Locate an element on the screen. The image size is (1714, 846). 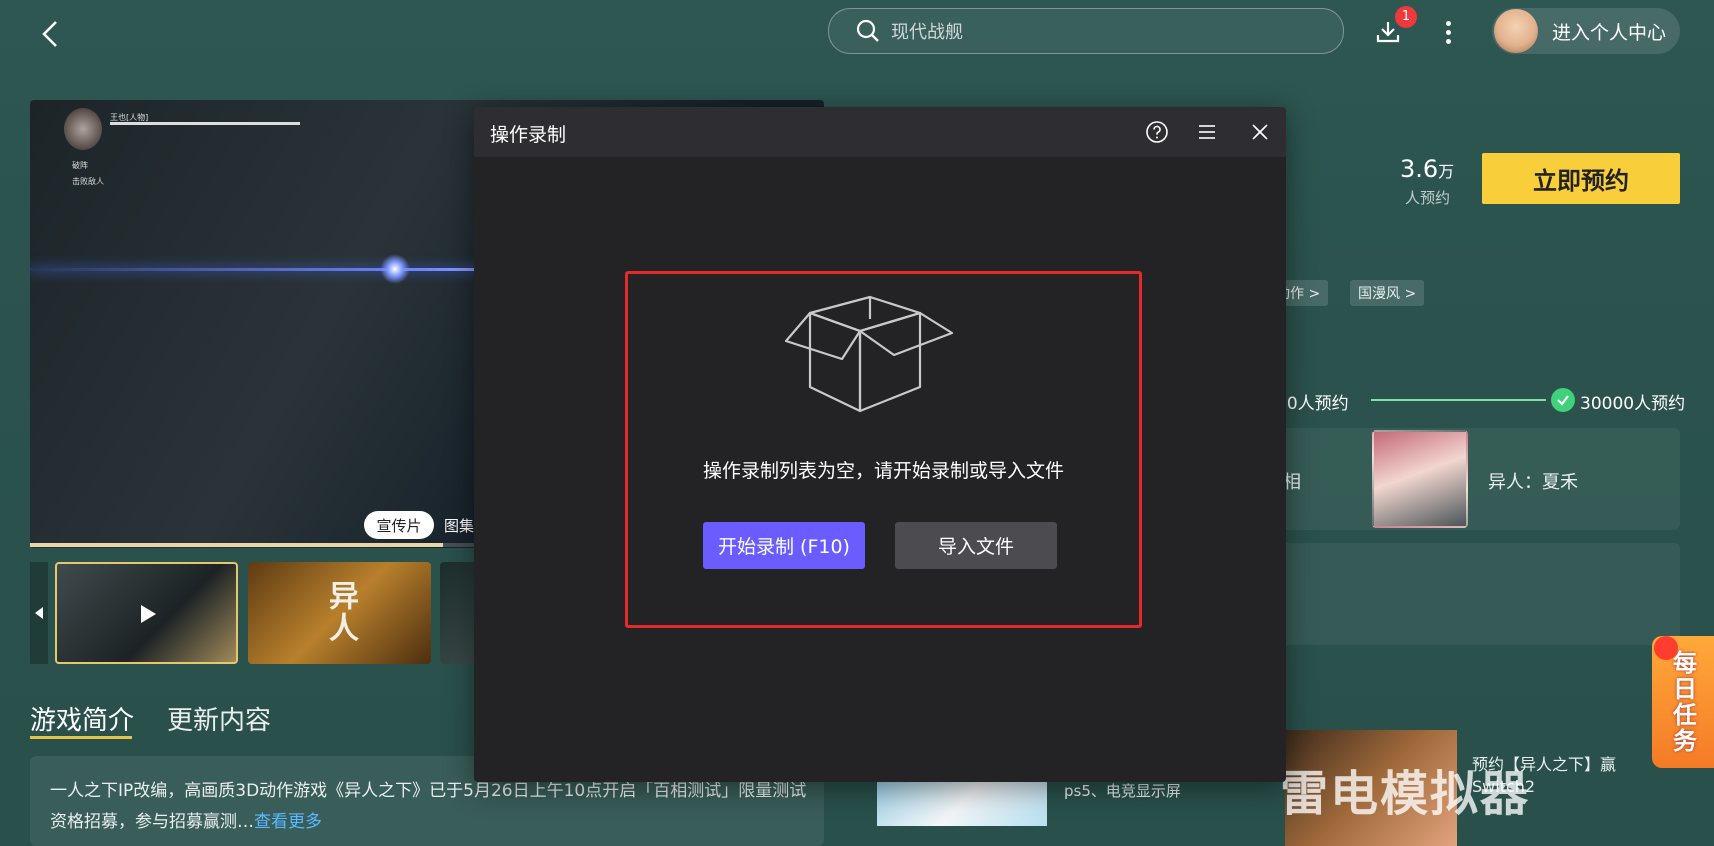
hud-avatar is located at coordinates (83, 129).